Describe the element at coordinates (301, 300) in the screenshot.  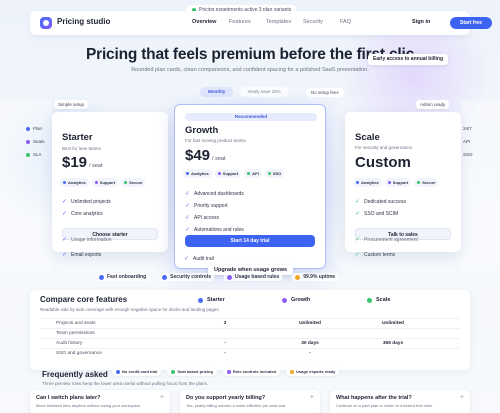
I see `column-label: Growth` at that location.